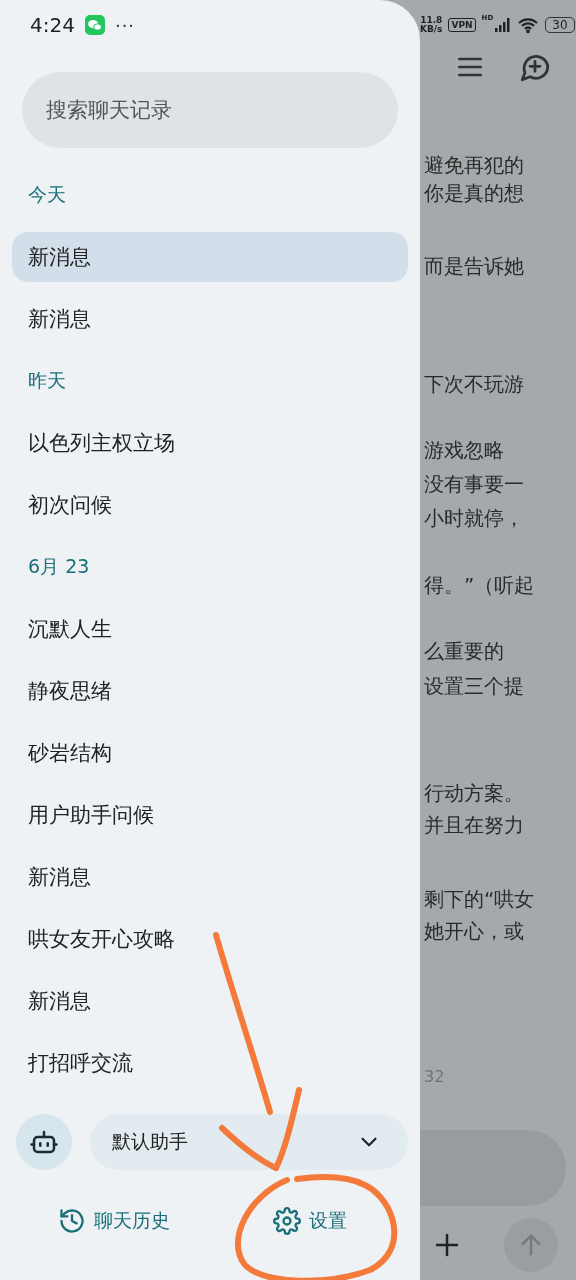  I want to click on assistant-select: 默认助手, so click(249, 1142).